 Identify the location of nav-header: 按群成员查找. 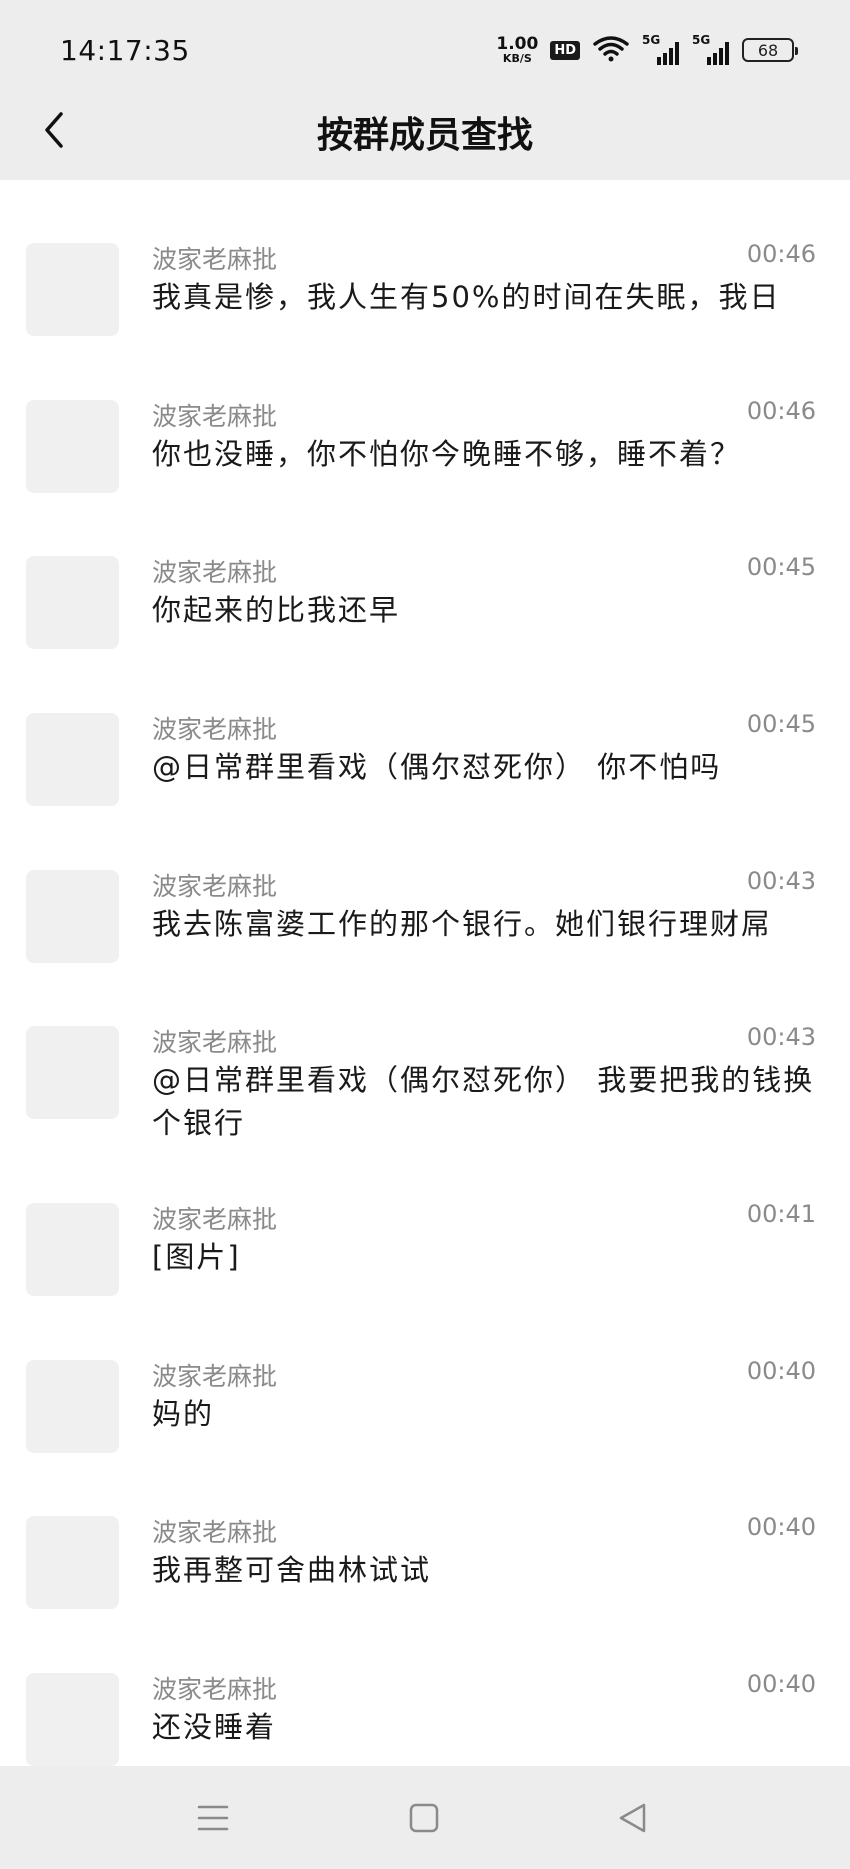
(425, 140).